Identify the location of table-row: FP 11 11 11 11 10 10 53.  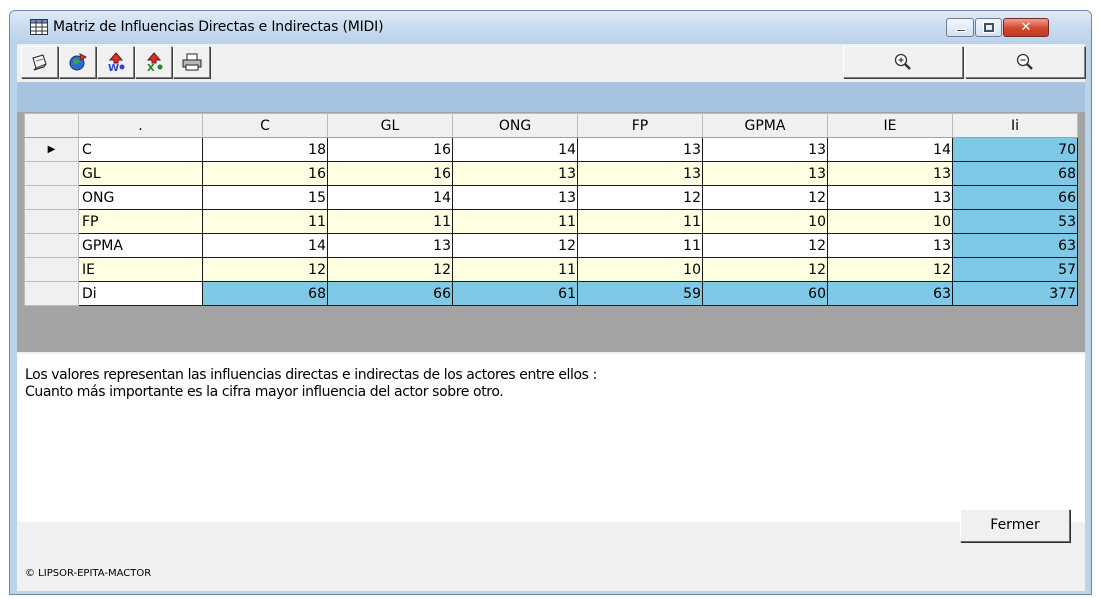
(551, 221).